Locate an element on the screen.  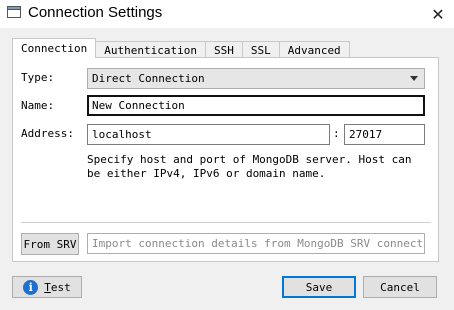
type-select-value: Direct Connection is located at coordinates (148, 78).